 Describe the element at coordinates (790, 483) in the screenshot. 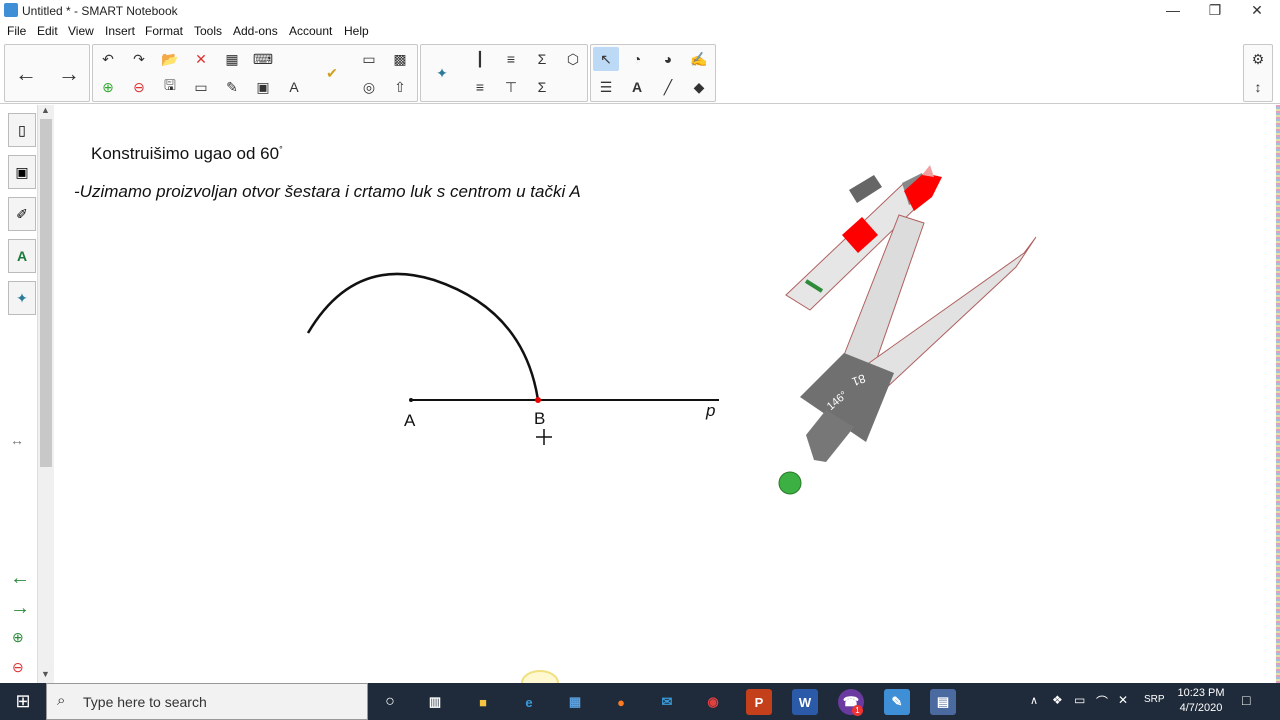

I see `compass-rotate-pin` at that location.